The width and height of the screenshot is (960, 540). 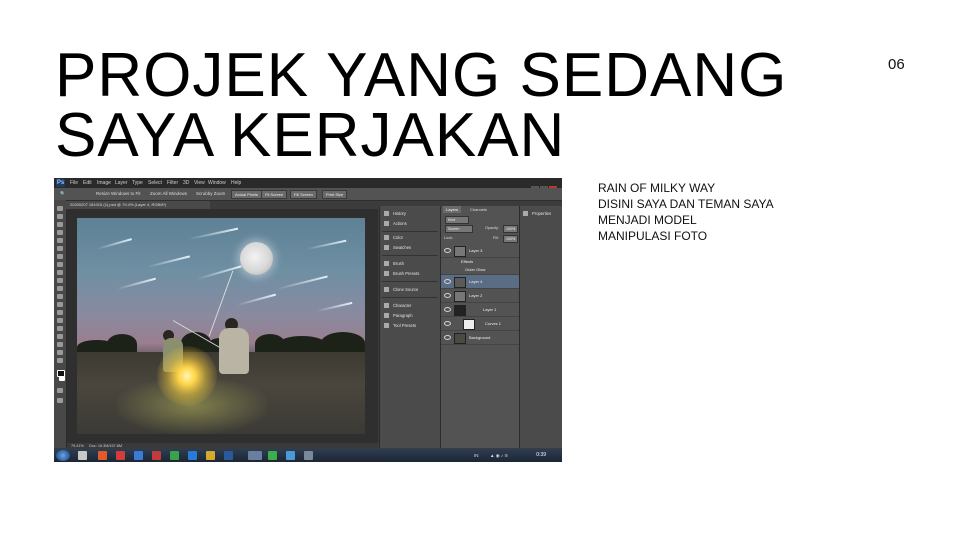 What do you see at coordinates (60, 390) in the screenshot?
I see `quick-mask-icon` at bounding box center [60, 390].